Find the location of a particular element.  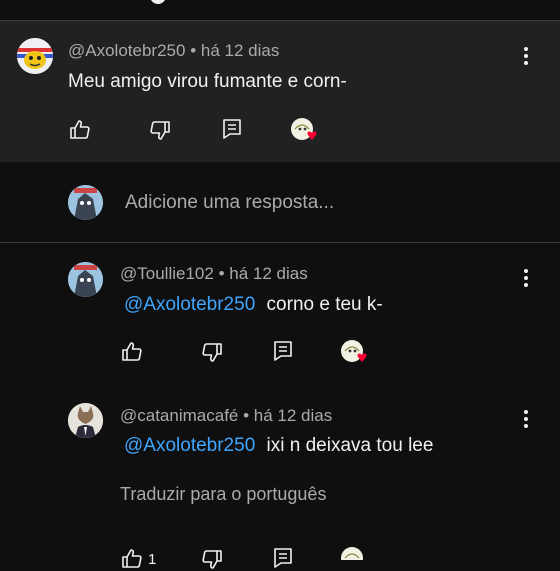

like-button: 1 is located at coordinates (140, 559).